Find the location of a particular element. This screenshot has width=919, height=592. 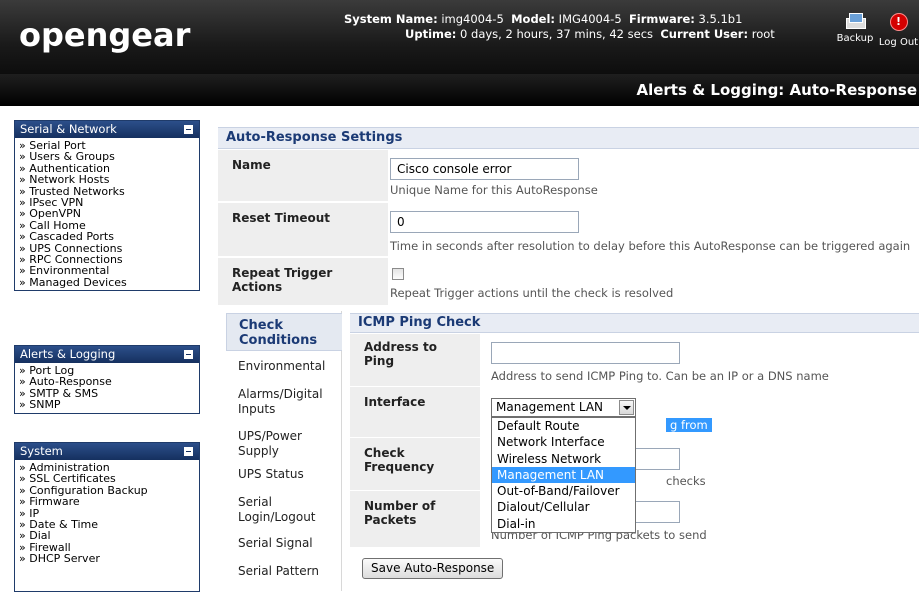

backup-icon is located at coordinates (856, 21).